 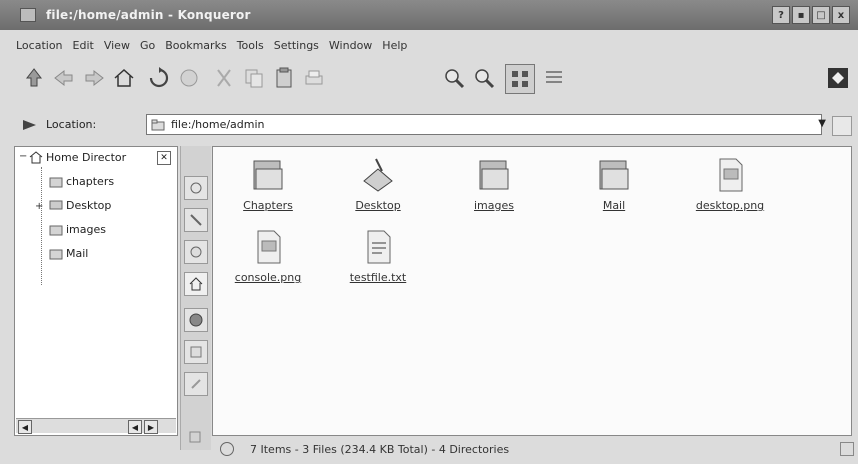 I want to click on tree-item-mail: Mail, so click(x=68, y=253).